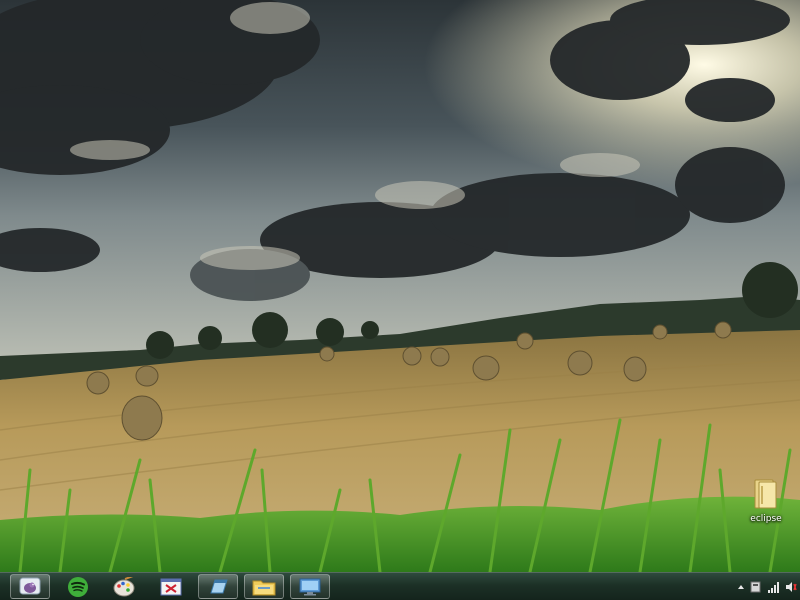 The image size is (800, 600). I want to click on action-center-flag-icon, so click(756, 587).